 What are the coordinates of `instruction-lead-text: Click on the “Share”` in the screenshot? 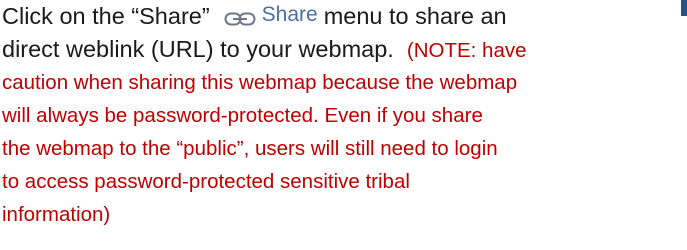 It's located at (106, 16).